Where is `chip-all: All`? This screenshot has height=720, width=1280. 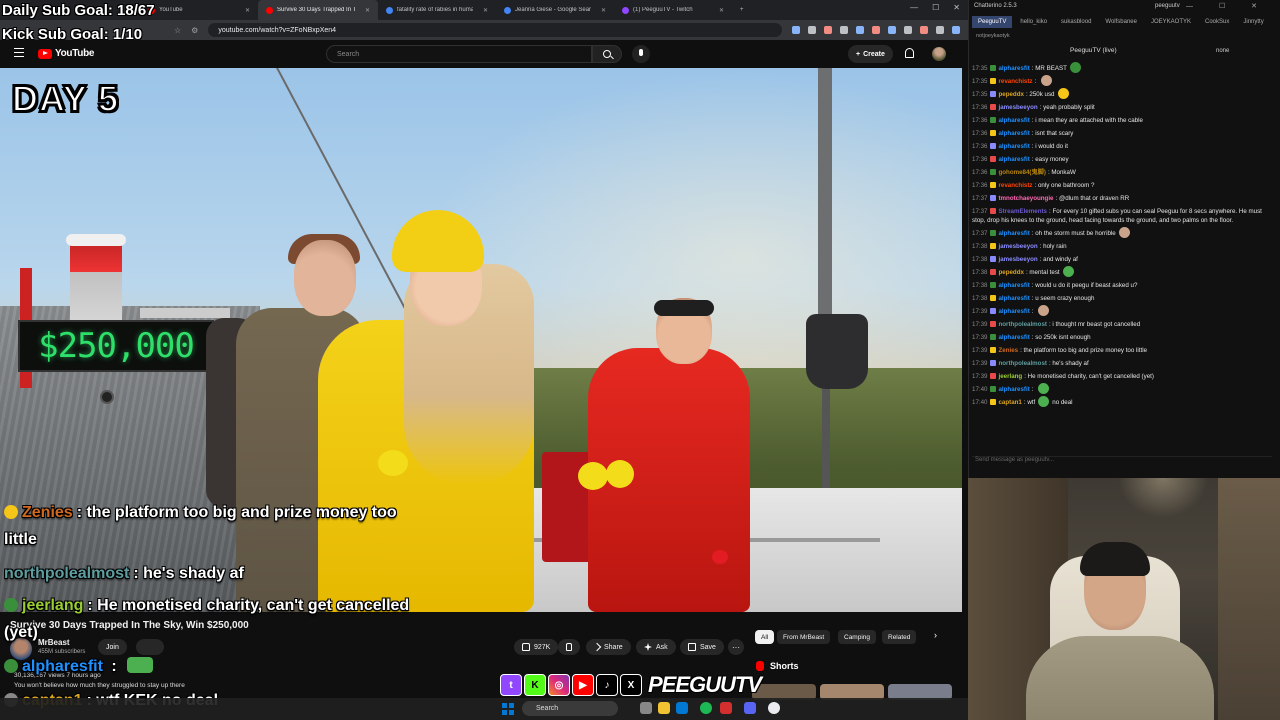 chip-all: All is located at coordinates (765, 637).